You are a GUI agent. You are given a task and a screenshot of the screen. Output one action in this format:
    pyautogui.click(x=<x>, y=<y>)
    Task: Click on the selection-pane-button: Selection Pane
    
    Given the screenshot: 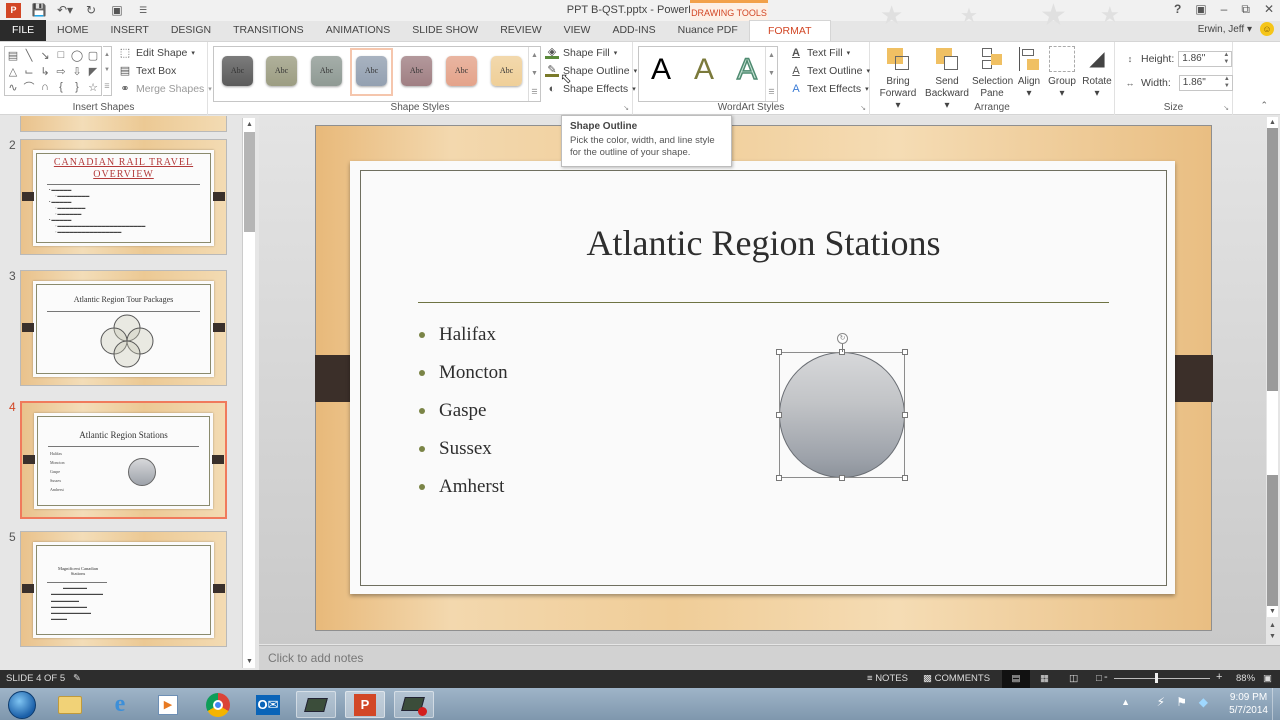 What is the action you would take?
    pyautogui.click(x=992, y=73)
    